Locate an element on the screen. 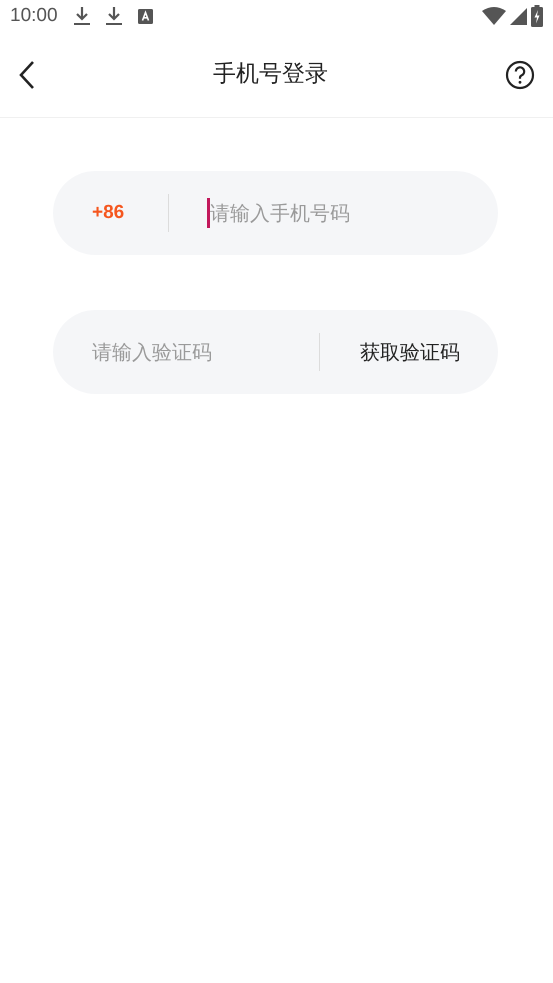 This screenshot has width=553, height=983. signal-icon is located at coordinates (518, 16).